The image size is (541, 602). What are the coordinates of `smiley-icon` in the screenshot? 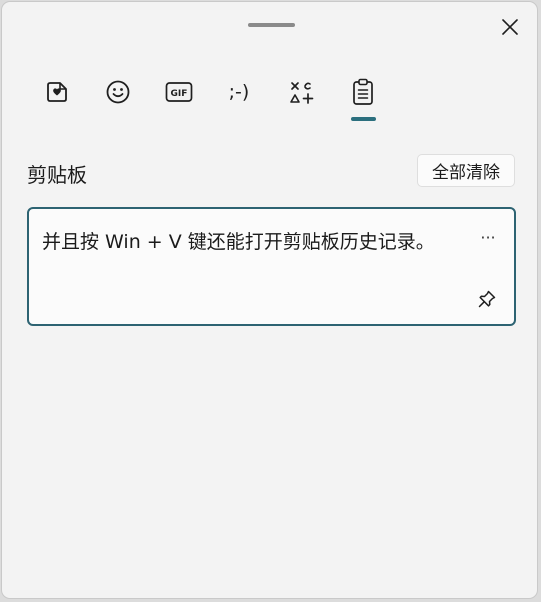 It's located at (118, 92).